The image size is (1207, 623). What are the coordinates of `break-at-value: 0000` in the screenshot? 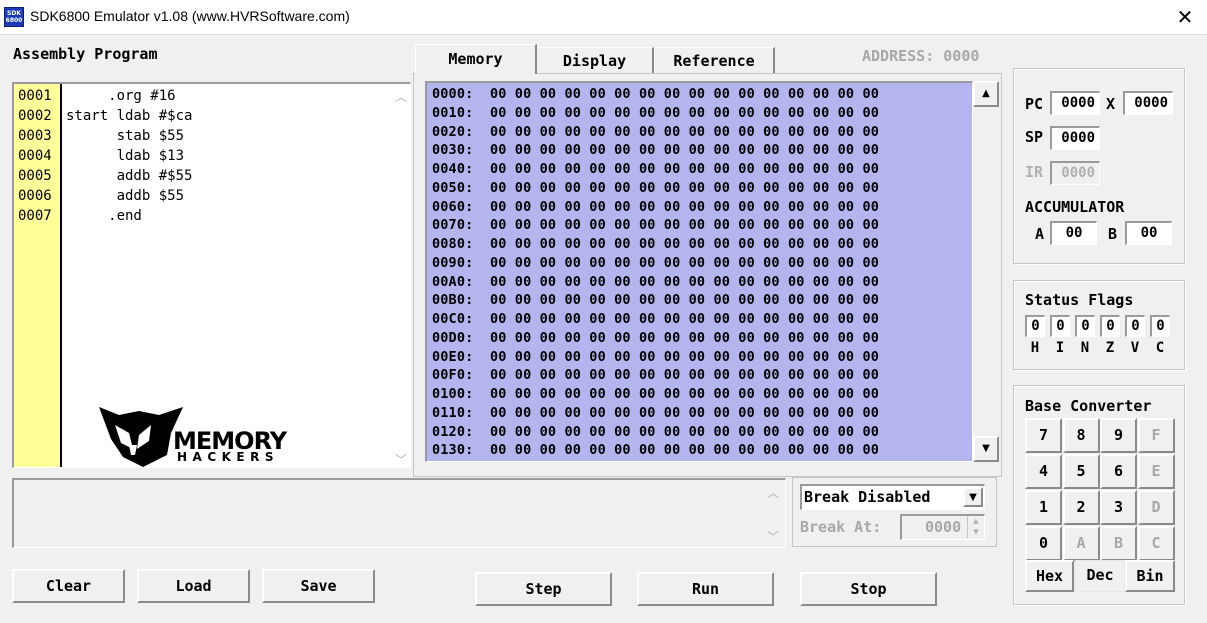 It's located at (943, 527).